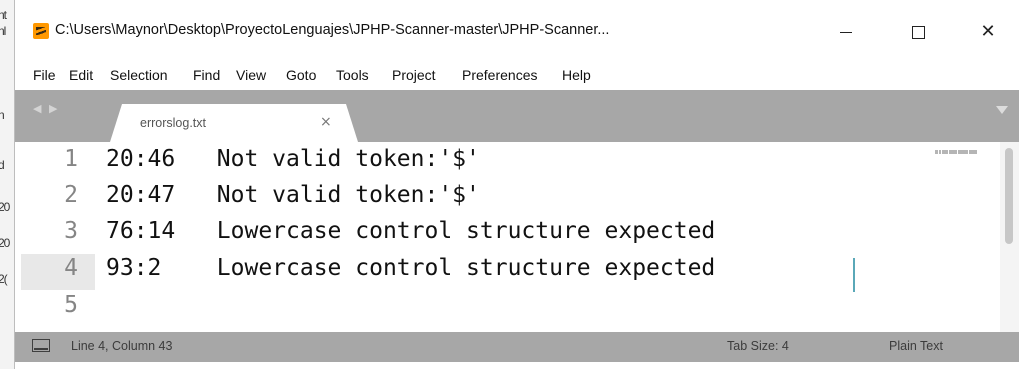 Image resolution: width=1019 pixels, height=369 pixels. Describe the element at coordinates (251, 75) in the screenshot. I see `menu-view: View` at that location.